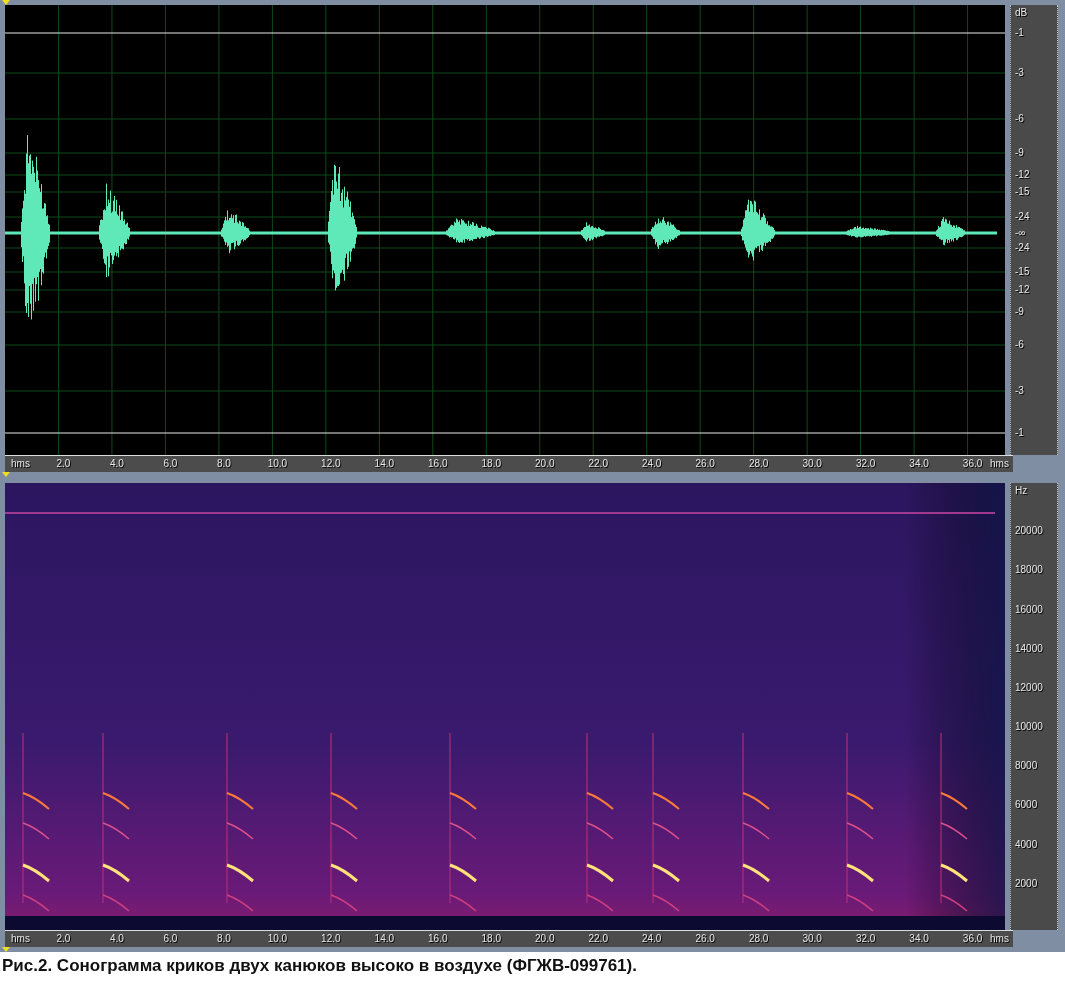  I want to click on caption-text: Рис.2. Сонограмма криков двух канюков высоко в воздухе (ФГЖВ-099761)., so click(320, 966).